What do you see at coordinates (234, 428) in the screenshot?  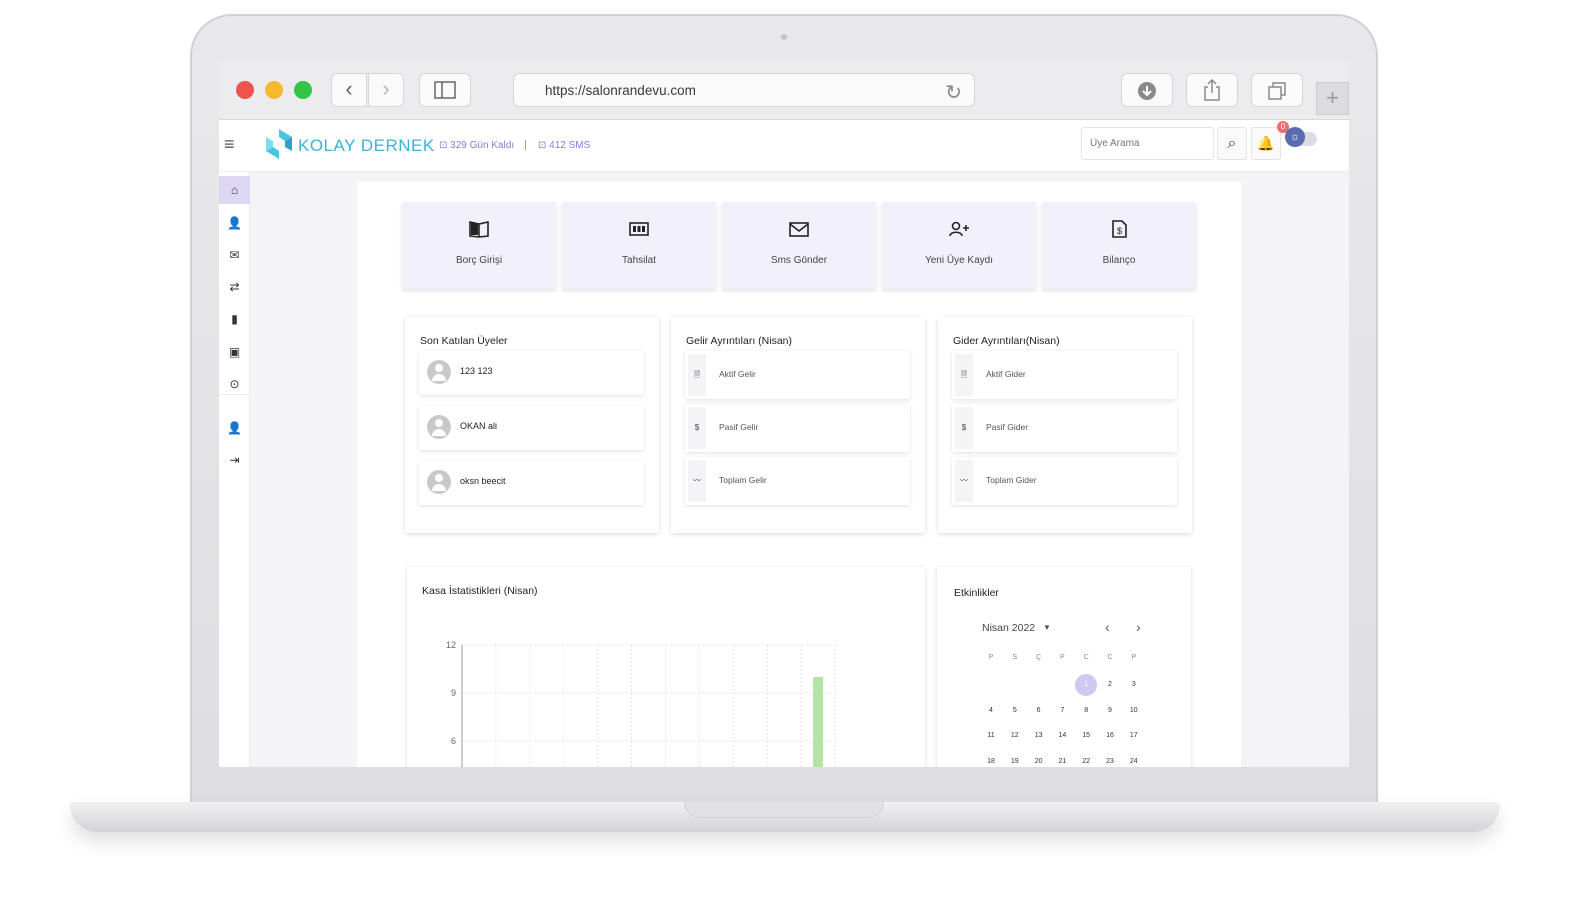 I see `sidebar-item-profile: 👤` at bounding box center [234, 428].